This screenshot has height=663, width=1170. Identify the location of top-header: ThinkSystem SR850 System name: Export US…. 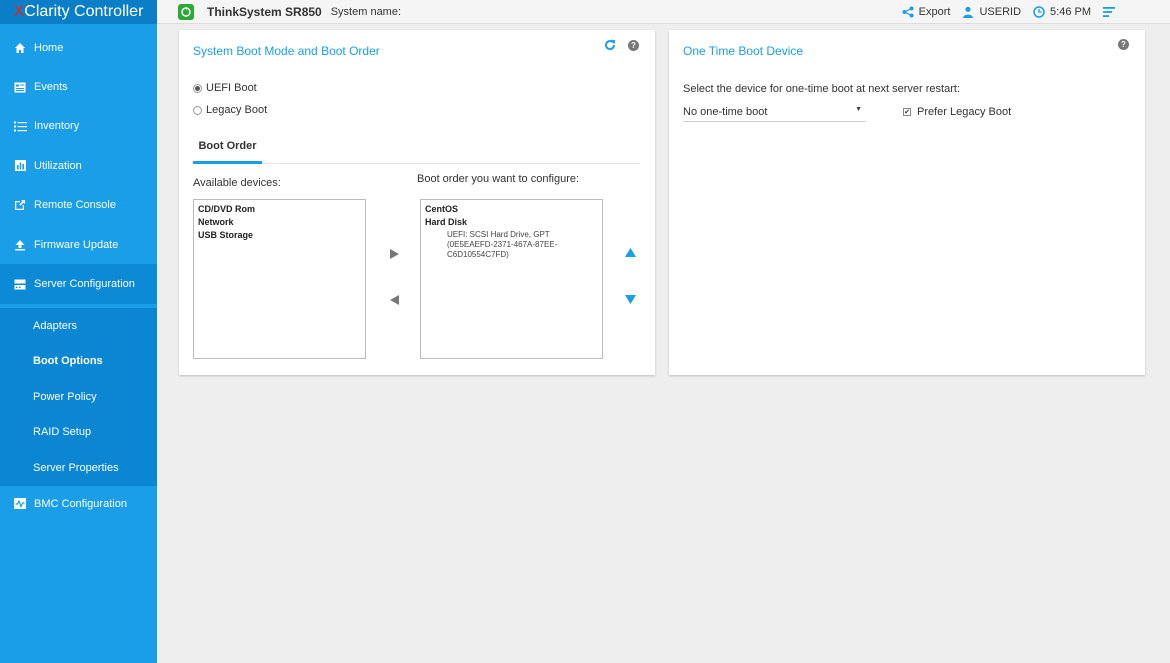
(663, 12).